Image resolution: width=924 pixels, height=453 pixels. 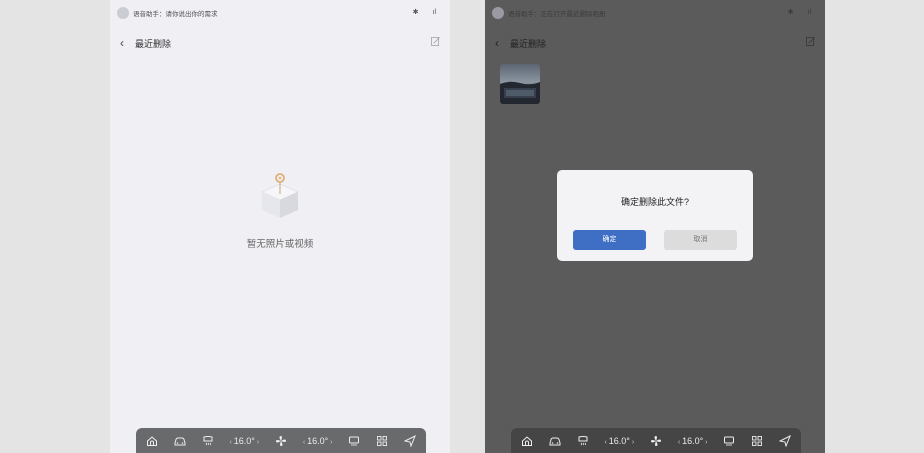 What do you see at coordinates (175, 14) in the screenshot?
I see `status-text: 语音助手：请你说出你的需求` at bounding box center [175, 14].